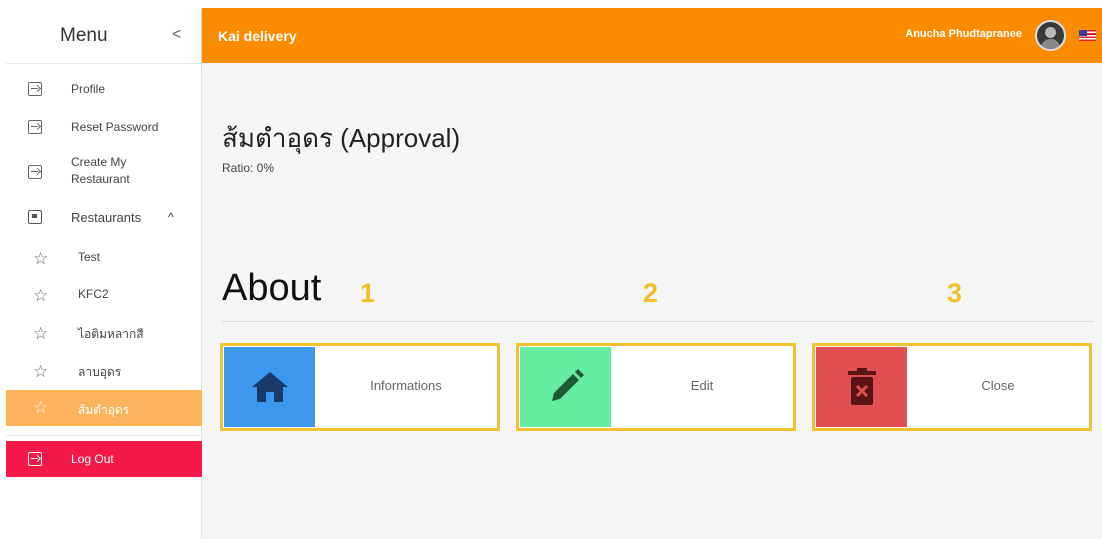 The width and height of the screenshot is (1102, 539). I want to click on sidebar-item-label: Restaurants, so click(106, 217).